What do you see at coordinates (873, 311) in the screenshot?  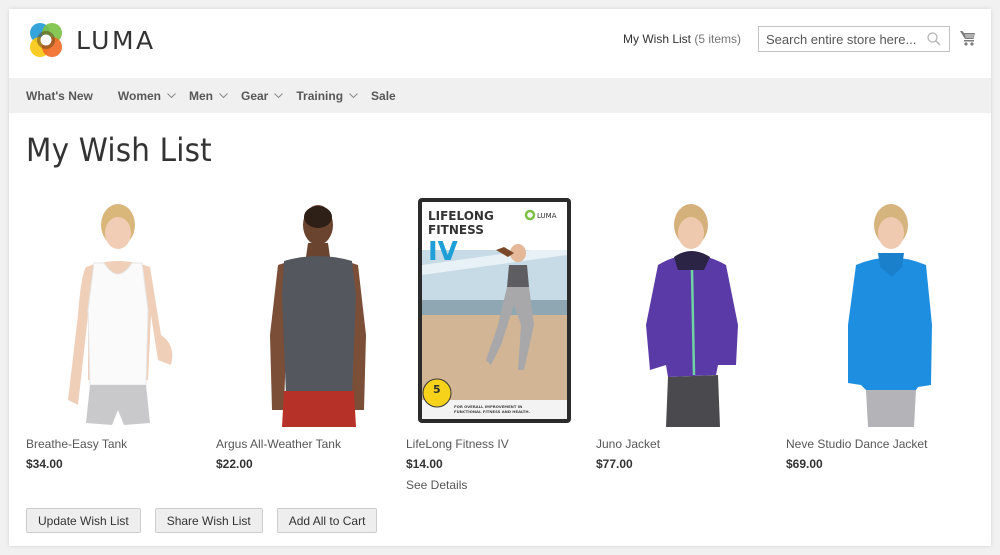 I see `product-image-neve-studio-dance-jacket` at bounding box center [873, 311].